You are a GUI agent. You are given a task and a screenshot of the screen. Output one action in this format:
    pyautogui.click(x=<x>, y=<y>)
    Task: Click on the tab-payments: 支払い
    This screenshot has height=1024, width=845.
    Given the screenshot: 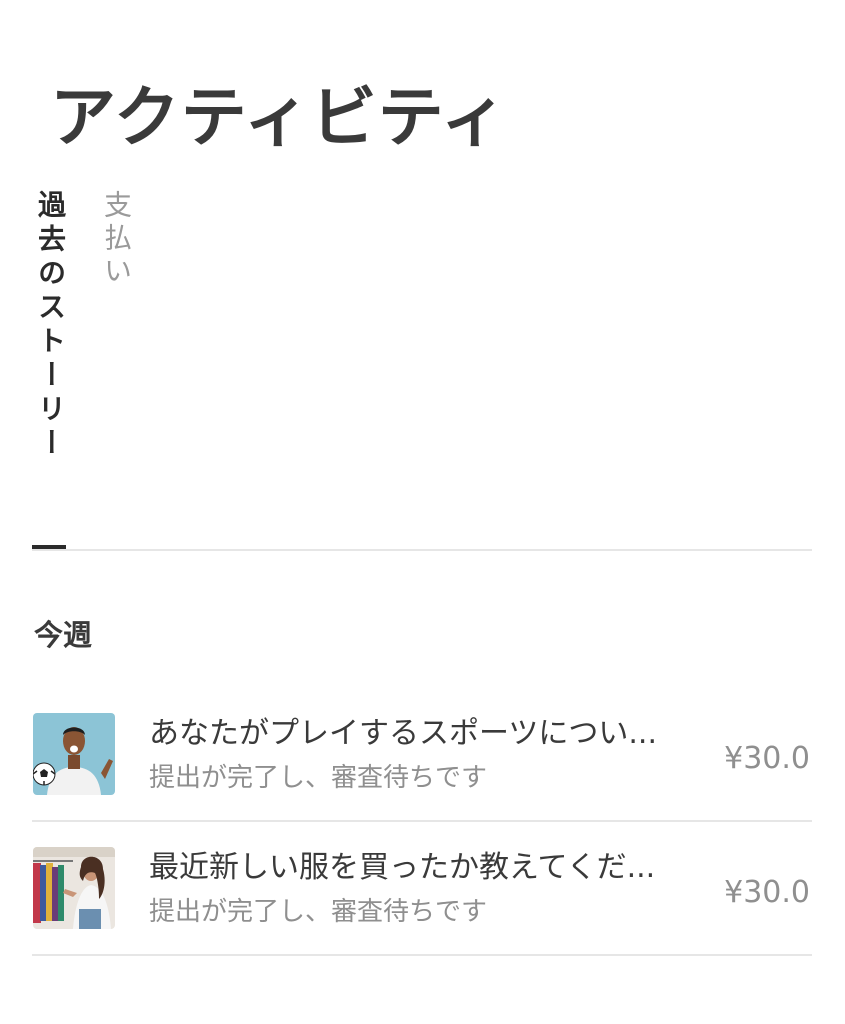 What is the action you would take?
    pyautogui.click(x=116, y=239)
    